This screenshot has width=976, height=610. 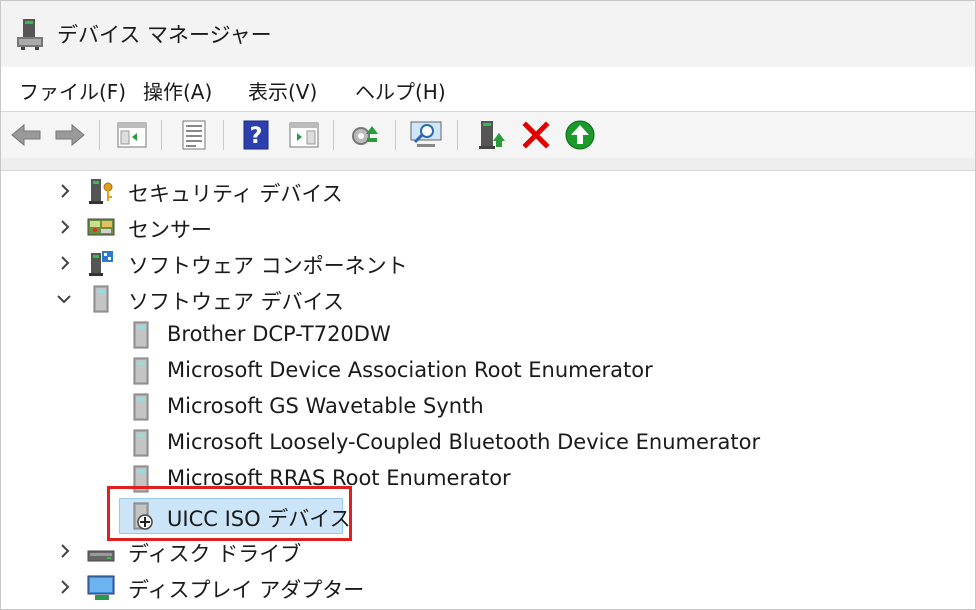 What do you see at coordinates (70, 135) in the screenshot?
I see `forward-arrow-icon` at bounding box center [70, 135].